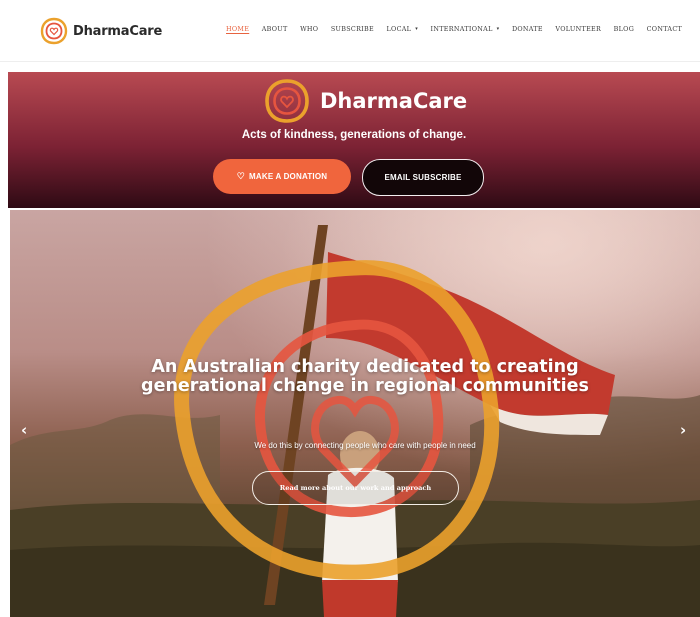  I want to click on nav-label: DONATE, so click(527, 29).